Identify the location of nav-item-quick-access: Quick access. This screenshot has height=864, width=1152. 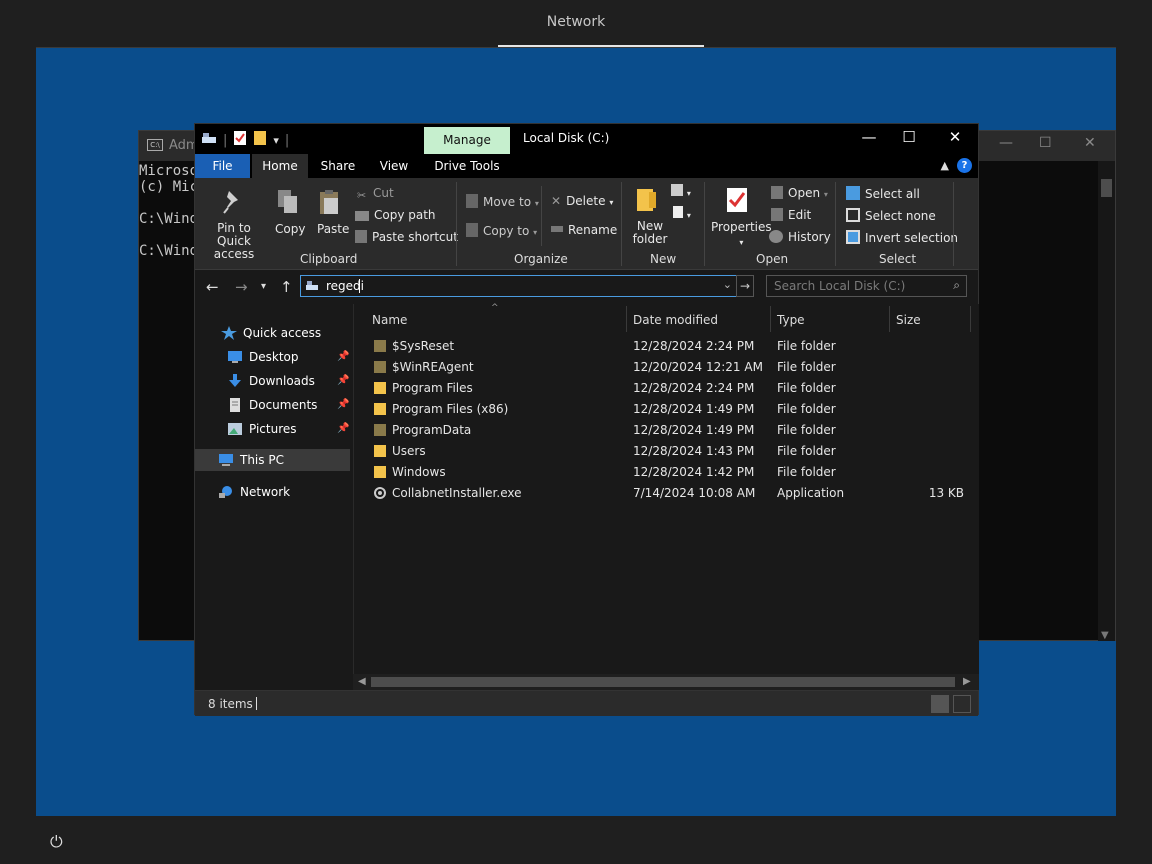
(271, 333).